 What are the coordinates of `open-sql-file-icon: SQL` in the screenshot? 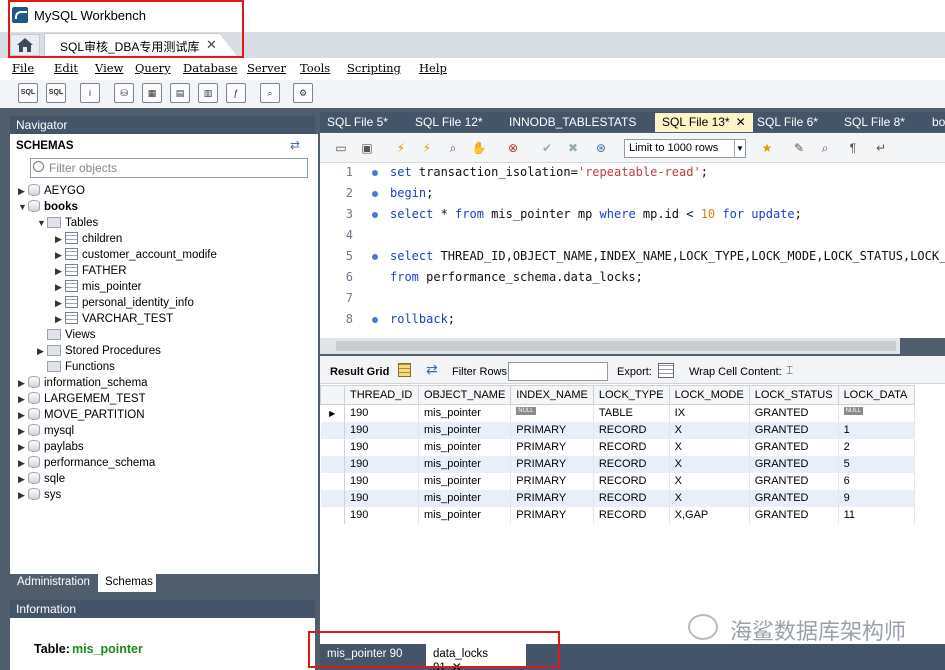 It's located at (56, 93).